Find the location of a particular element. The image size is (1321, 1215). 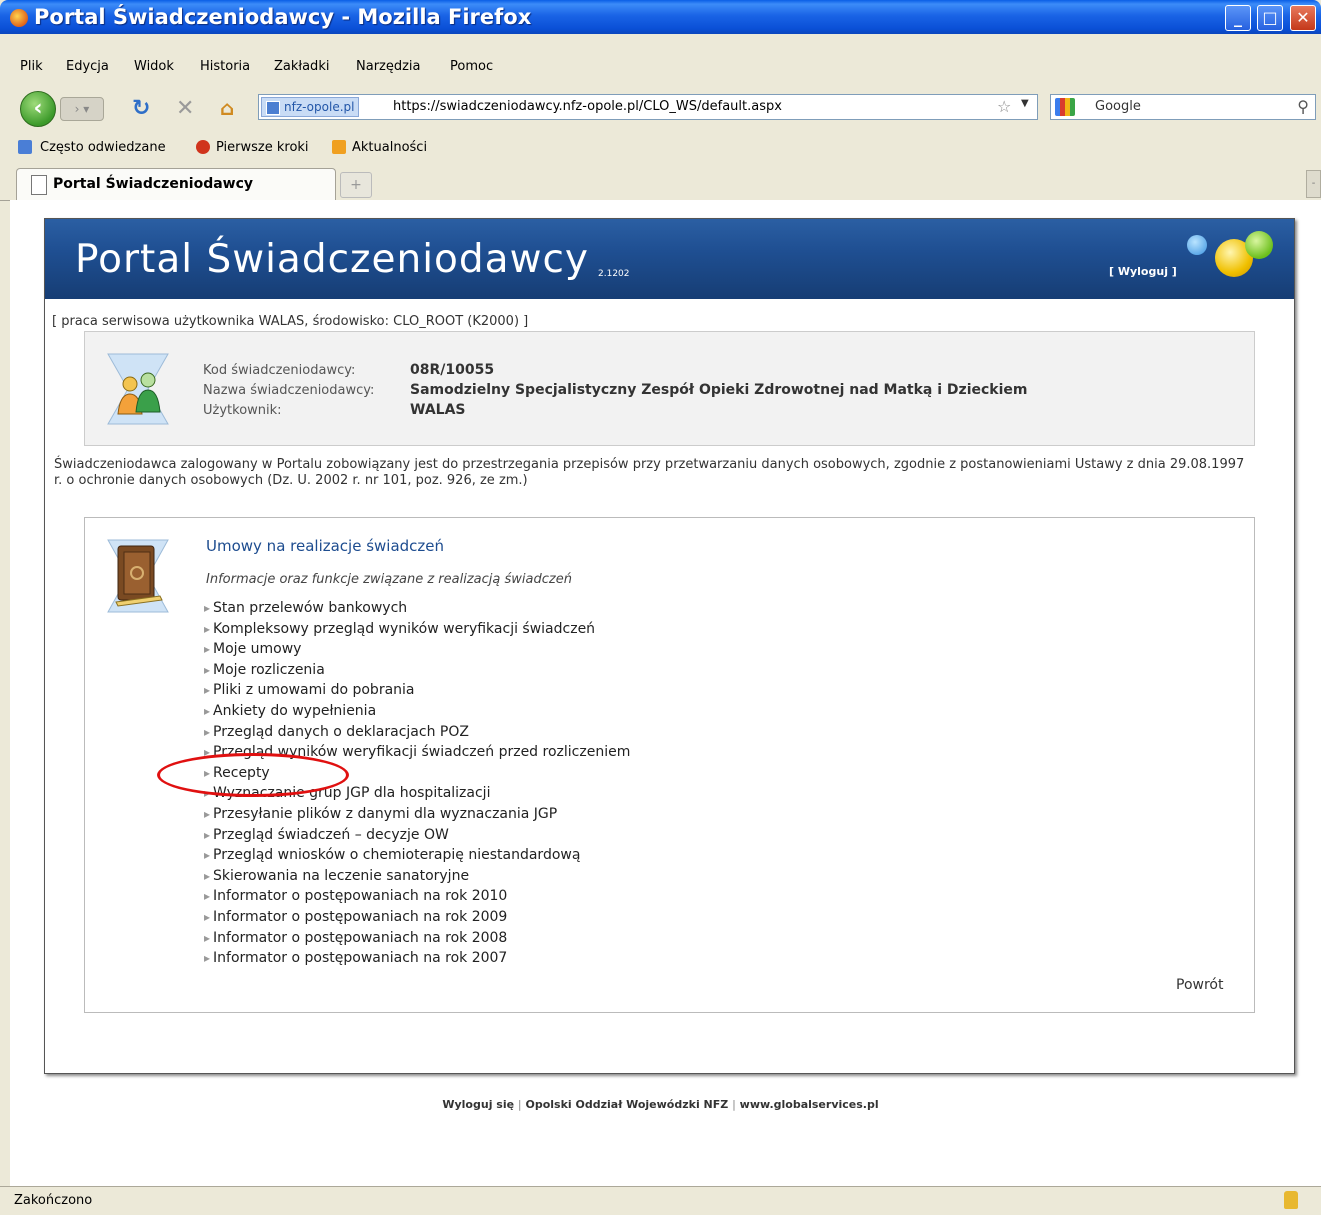

getting-started-icon is located at coordinates (203, 147).